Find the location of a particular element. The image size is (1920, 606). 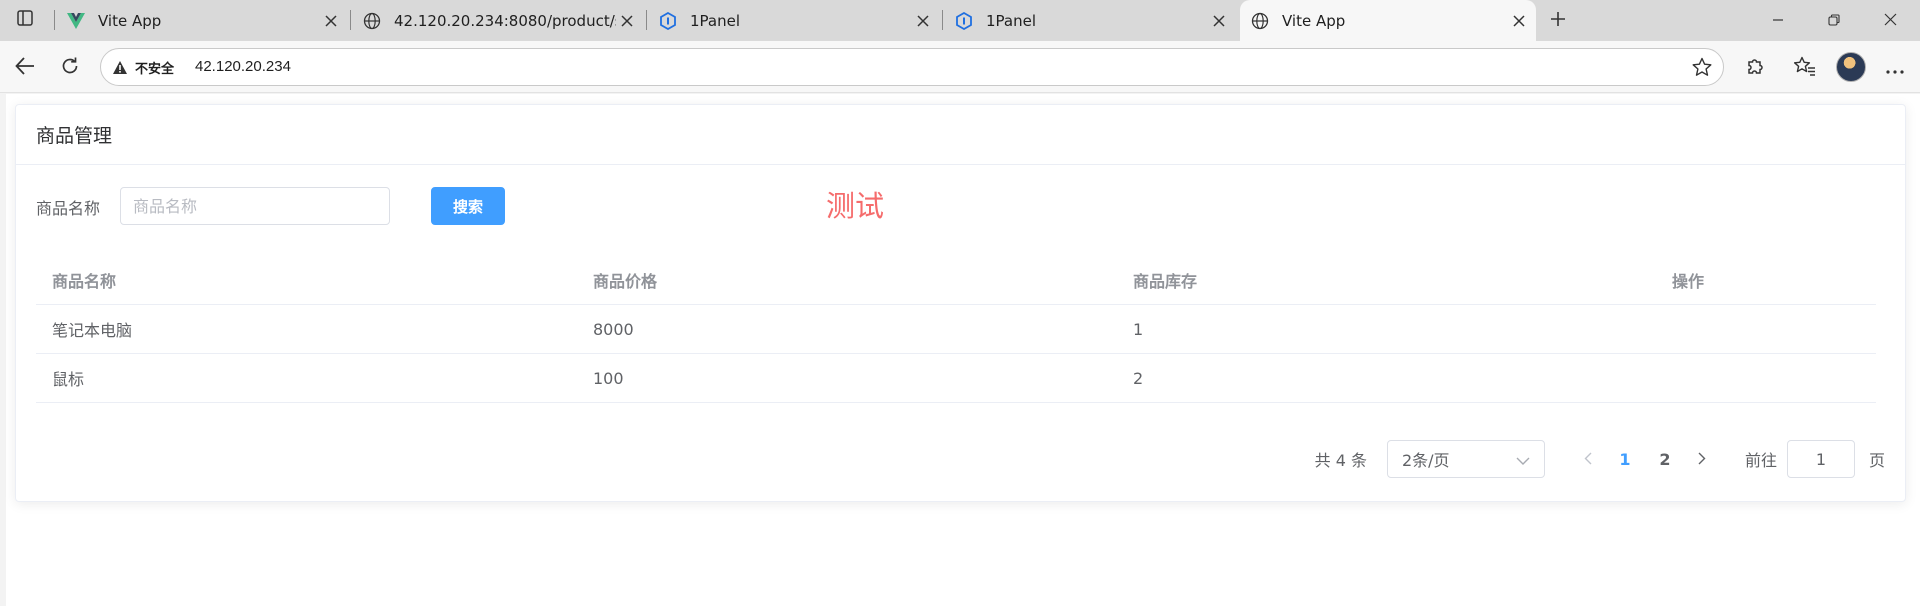

favorites-button is located at coordinates (1805, 68).